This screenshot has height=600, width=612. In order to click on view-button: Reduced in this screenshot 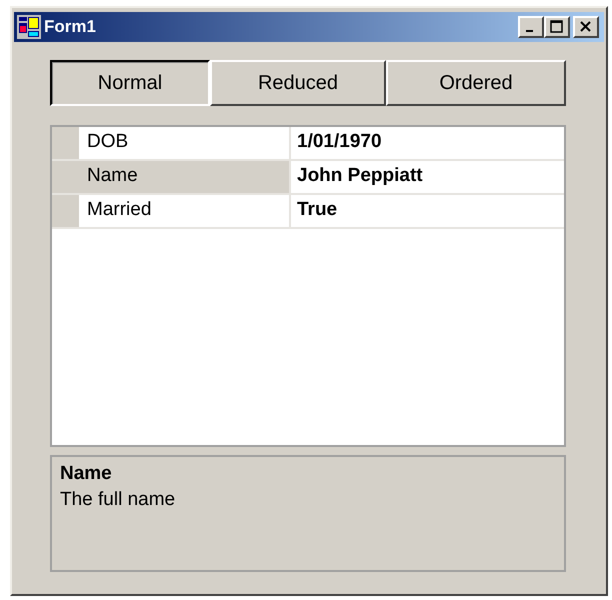, I will do `click(298, 83)`.